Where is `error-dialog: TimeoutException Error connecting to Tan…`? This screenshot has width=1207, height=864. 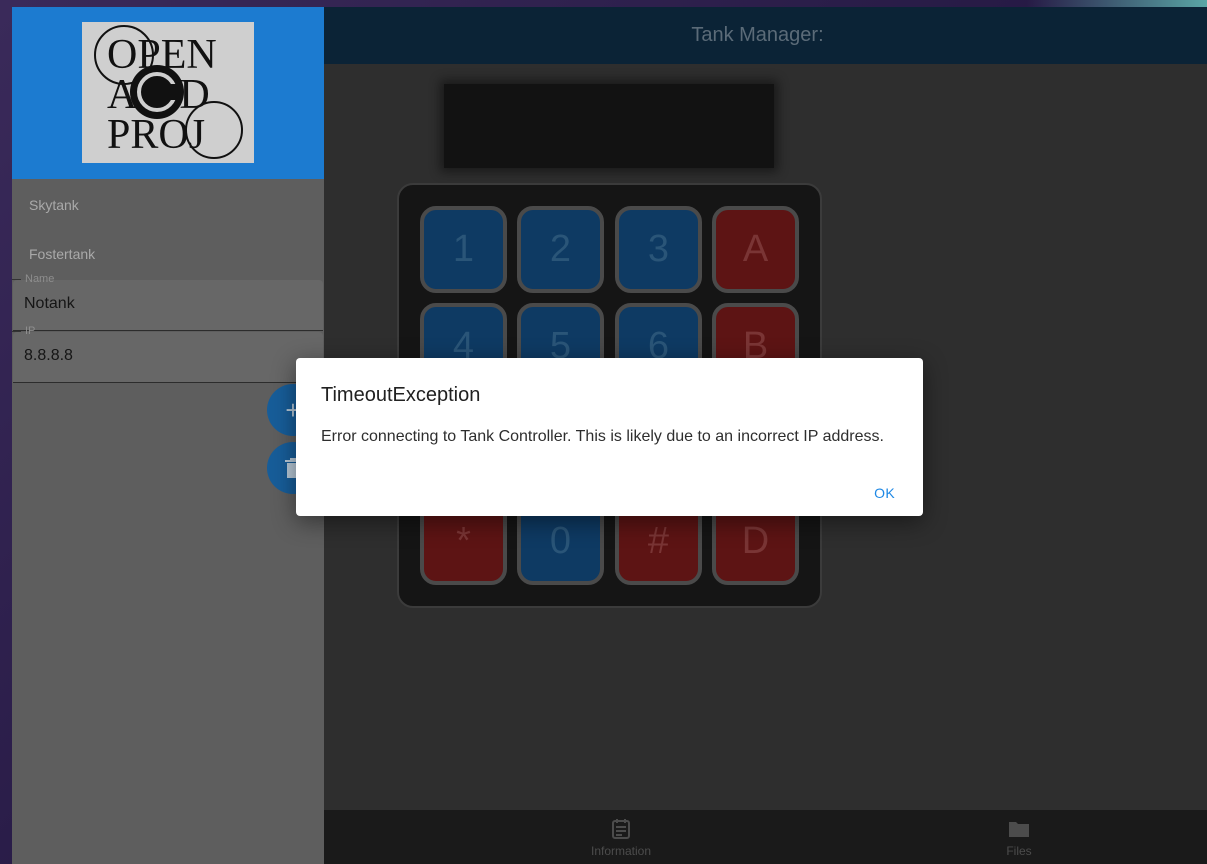
error-dialog: TimeoutException Error connecting to Tan… is located at coordinates (609, 437).